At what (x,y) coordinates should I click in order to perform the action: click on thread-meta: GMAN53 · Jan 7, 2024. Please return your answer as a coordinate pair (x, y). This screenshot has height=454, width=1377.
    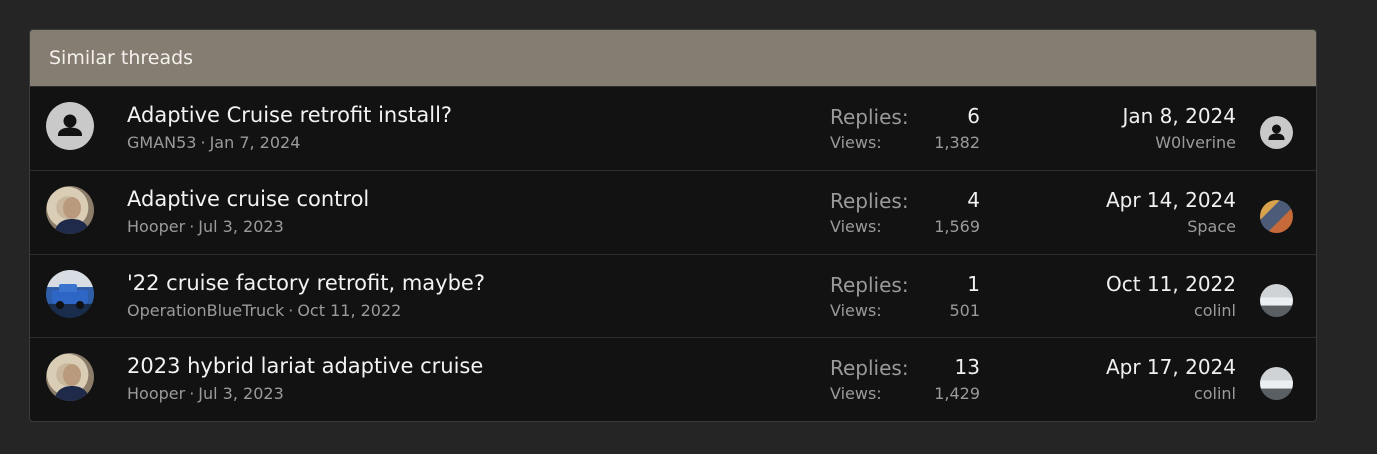
    Looking at the image, I should click on (213, 142).